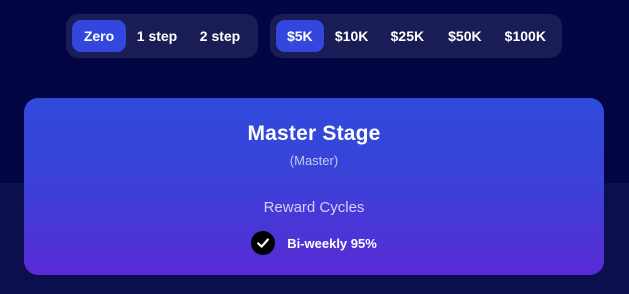 The height and width of the screenshot is (294, 629). What do you see at coordinates (99, 36) in the screenshot?
I see `step-option-zero: Zero` at bounding box center [99, 36].